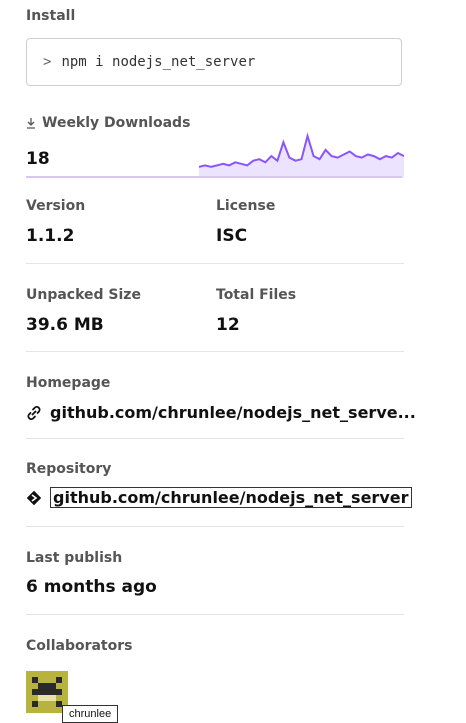  What do you see at coordinates (256, 311) in the screenshot?
I see `total-files-block: Total Files 12` at bounding box center [256, 311].